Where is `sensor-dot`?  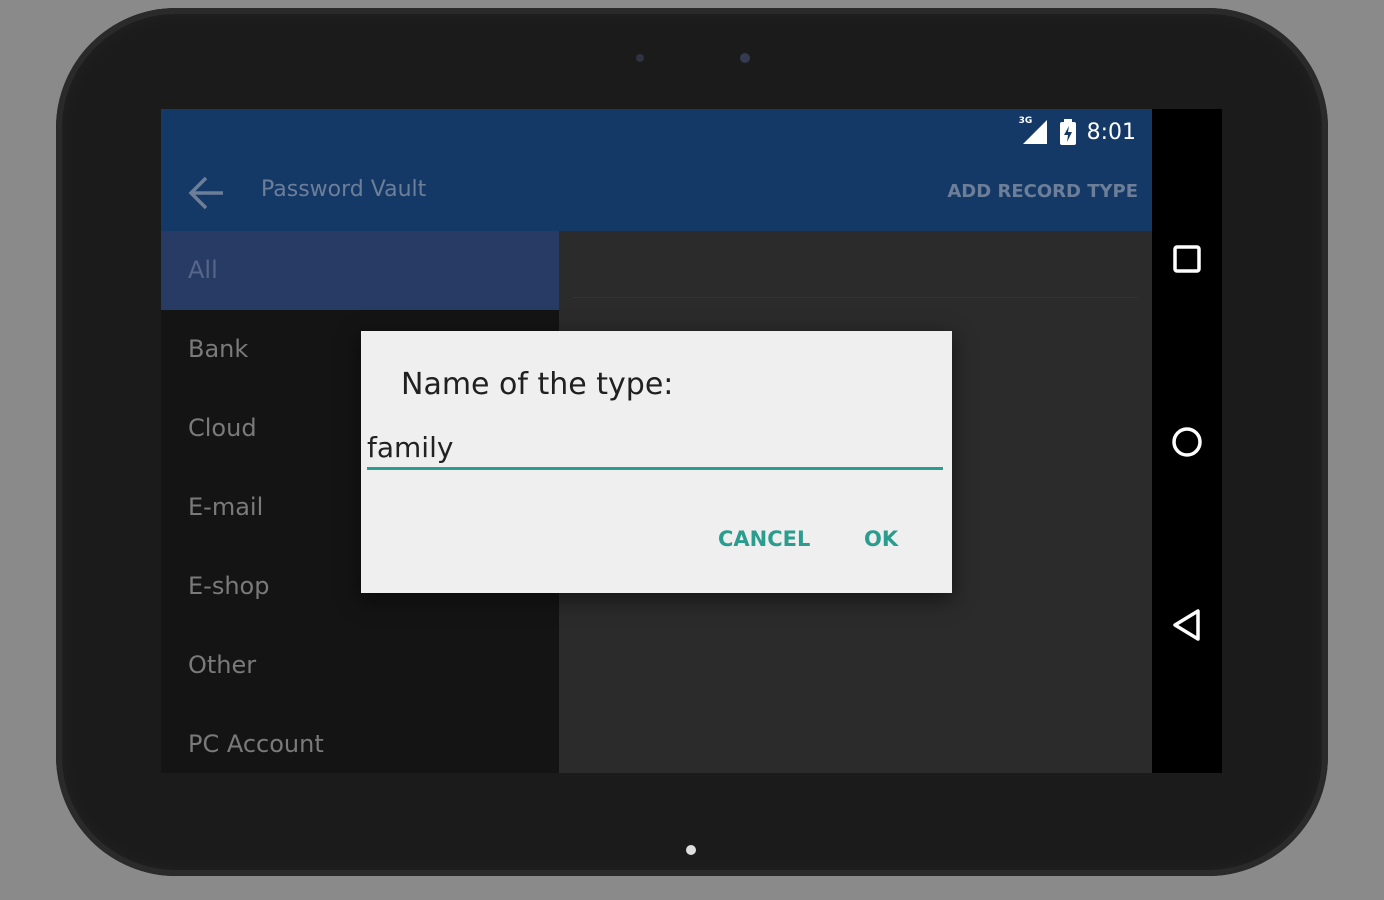
sensor-dot is located at coordinates (640, 58).